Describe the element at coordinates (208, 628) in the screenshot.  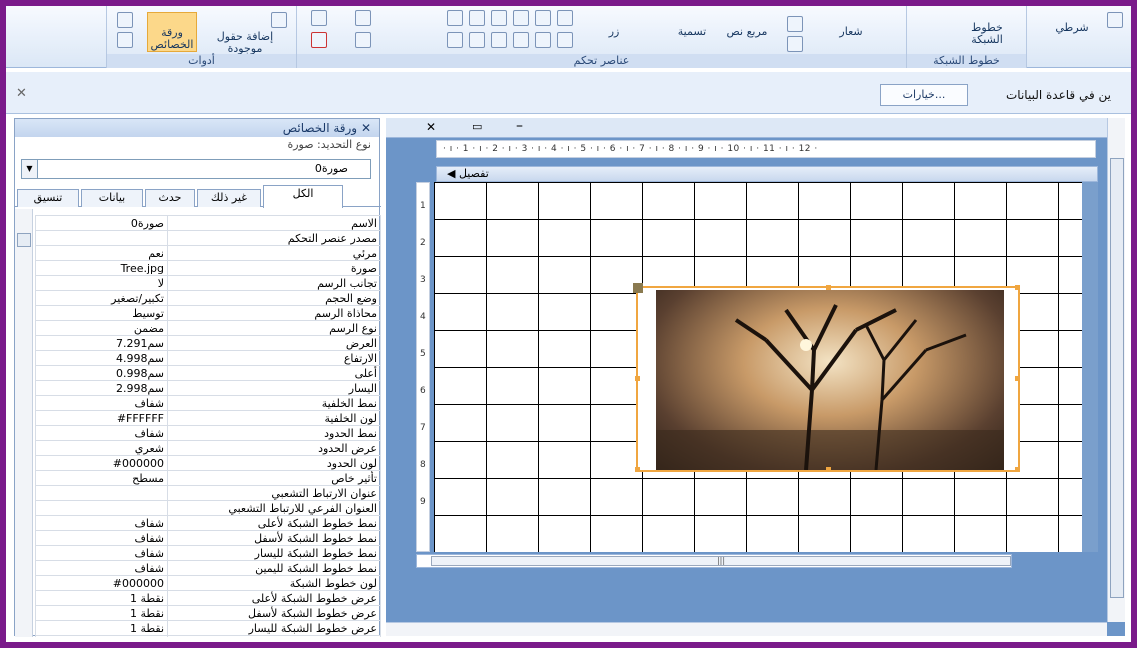
I see `property-row: 1 نقطة عرض خطوط الشبكة لليسار` at that location.